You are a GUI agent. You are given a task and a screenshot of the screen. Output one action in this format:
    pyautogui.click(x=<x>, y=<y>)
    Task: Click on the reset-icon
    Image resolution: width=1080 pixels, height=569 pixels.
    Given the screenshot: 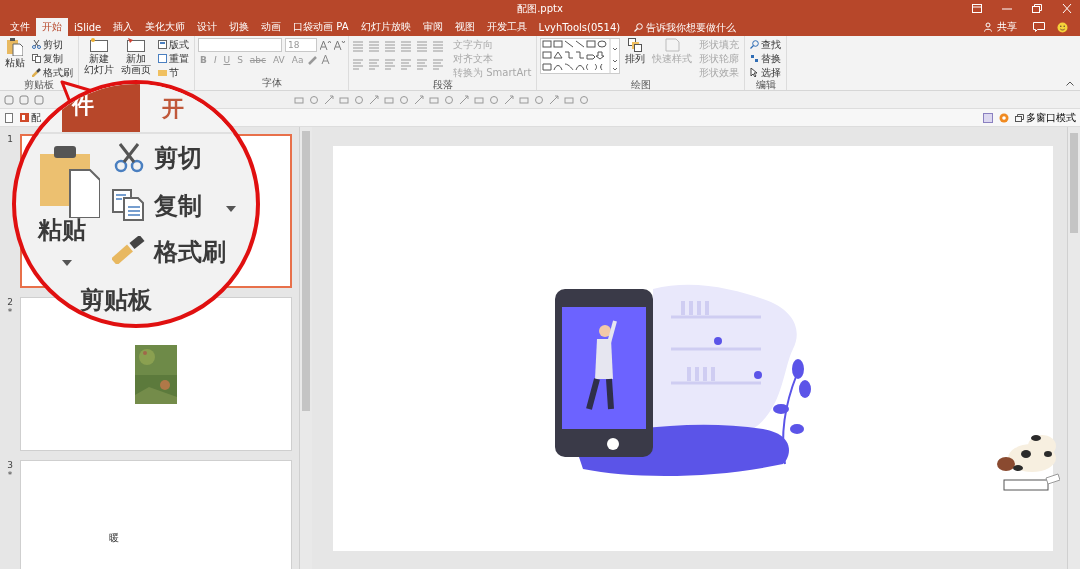 What is the action you would take?
    pyautogui.click(x=162, y=58)
    